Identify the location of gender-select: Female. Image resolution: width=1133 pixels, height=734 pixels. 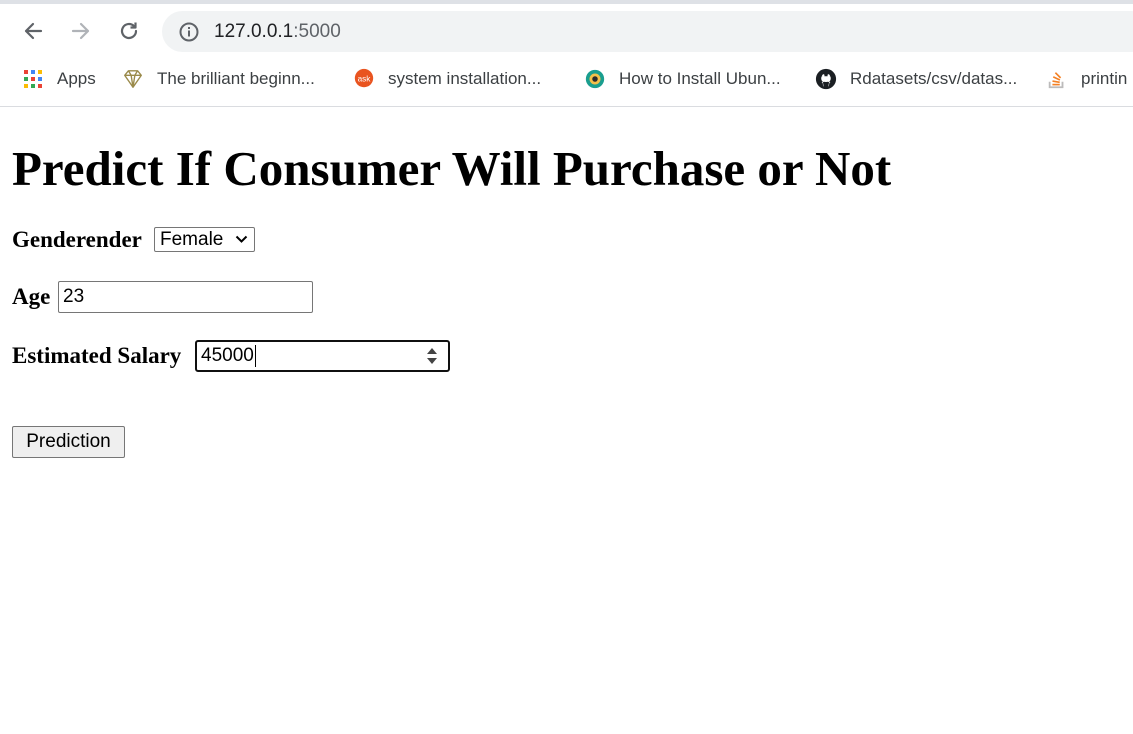
(204, 239).